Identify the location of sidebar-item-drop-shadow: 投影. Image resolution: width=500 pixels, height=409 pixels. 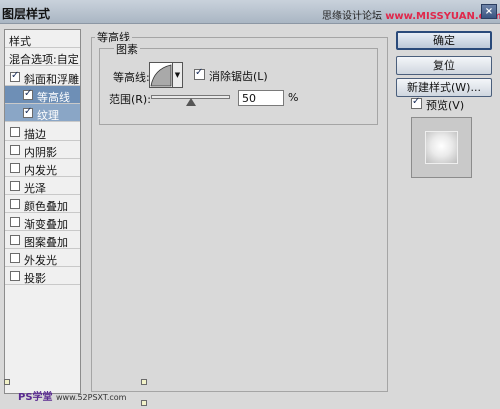
(42, 276).